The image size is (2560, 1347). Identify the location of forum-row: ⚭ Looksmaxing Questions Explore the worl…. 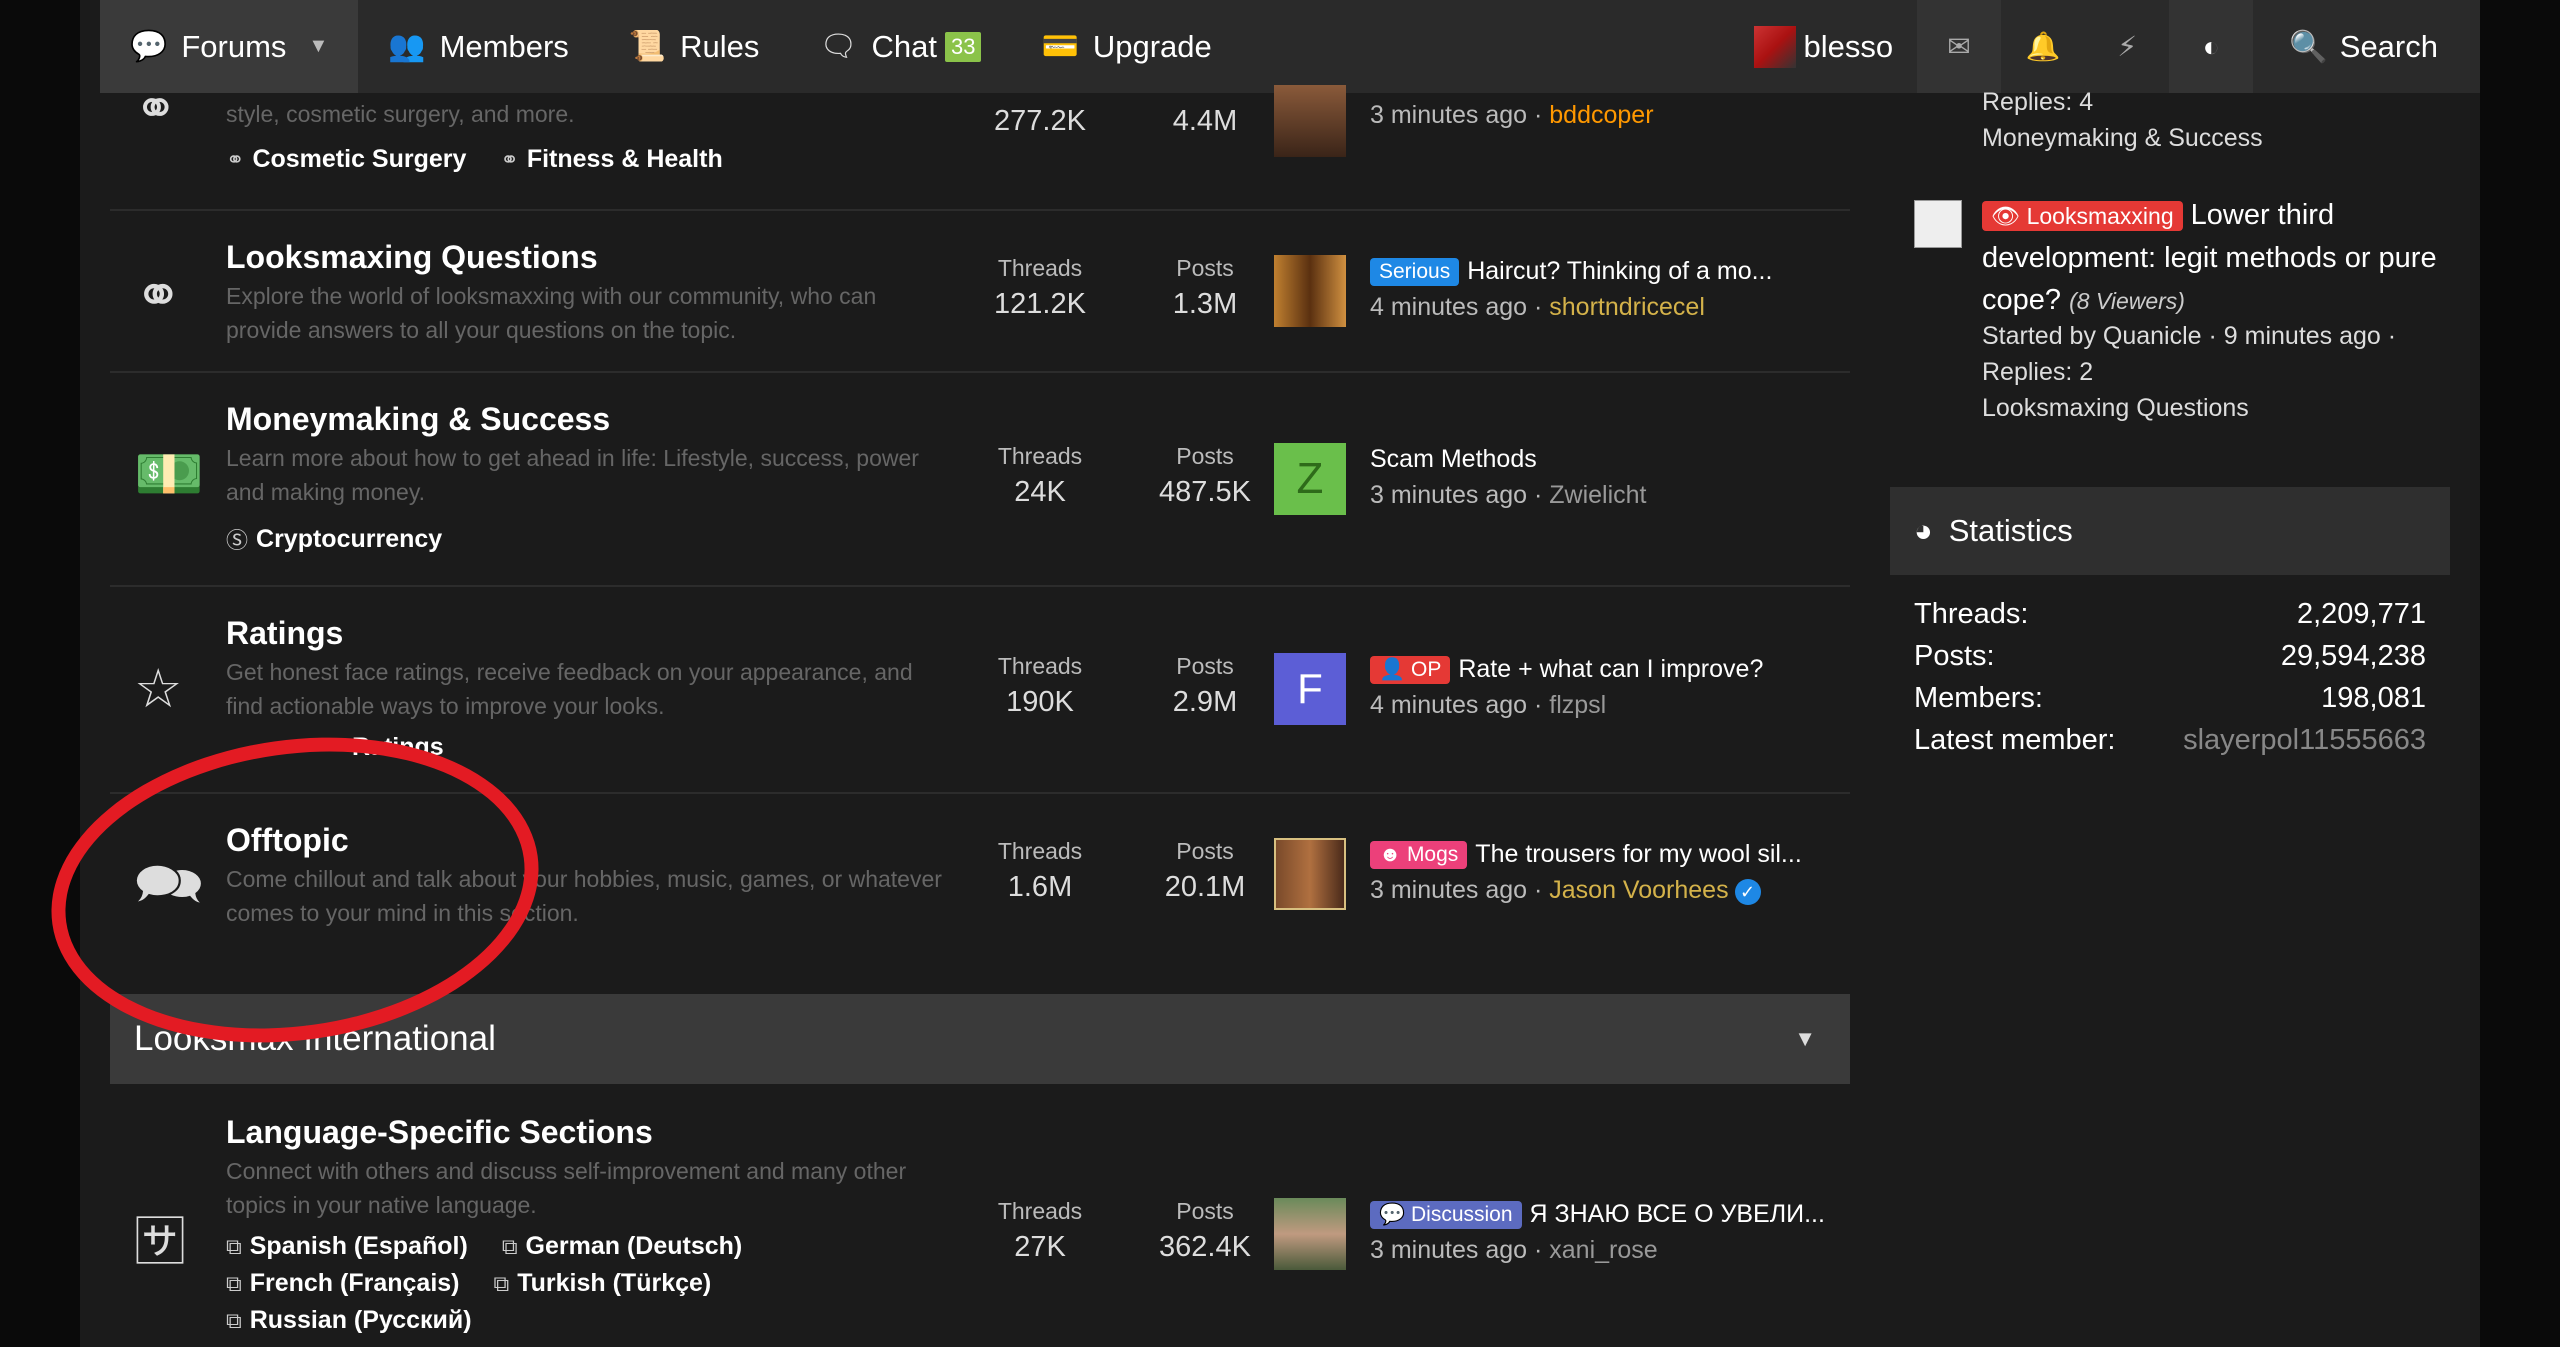
(980, 292).